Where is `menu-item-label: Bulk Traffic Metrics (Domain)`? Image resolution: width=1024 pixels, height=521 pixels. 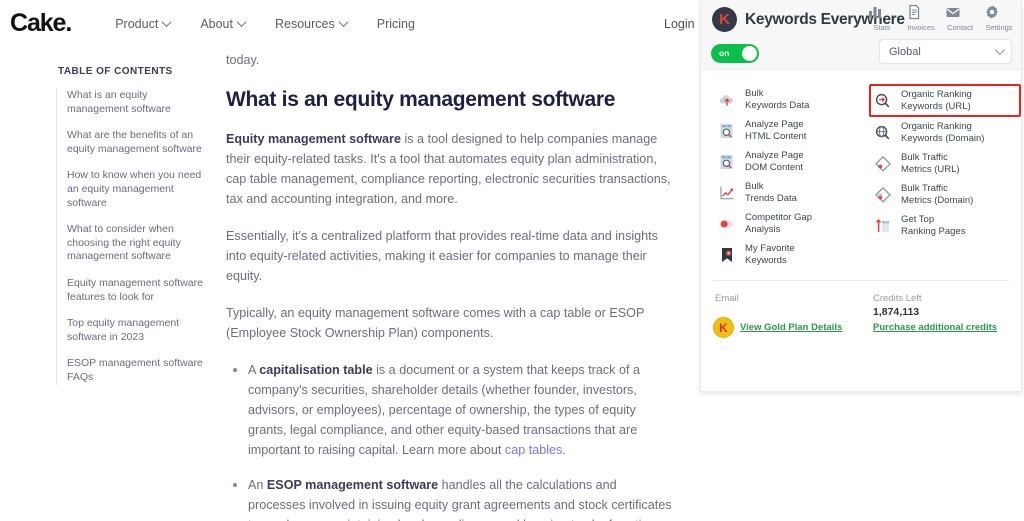 menu-item-label: Bulk Traffic Metrics (Domain) is located at coordinates (937, 194).